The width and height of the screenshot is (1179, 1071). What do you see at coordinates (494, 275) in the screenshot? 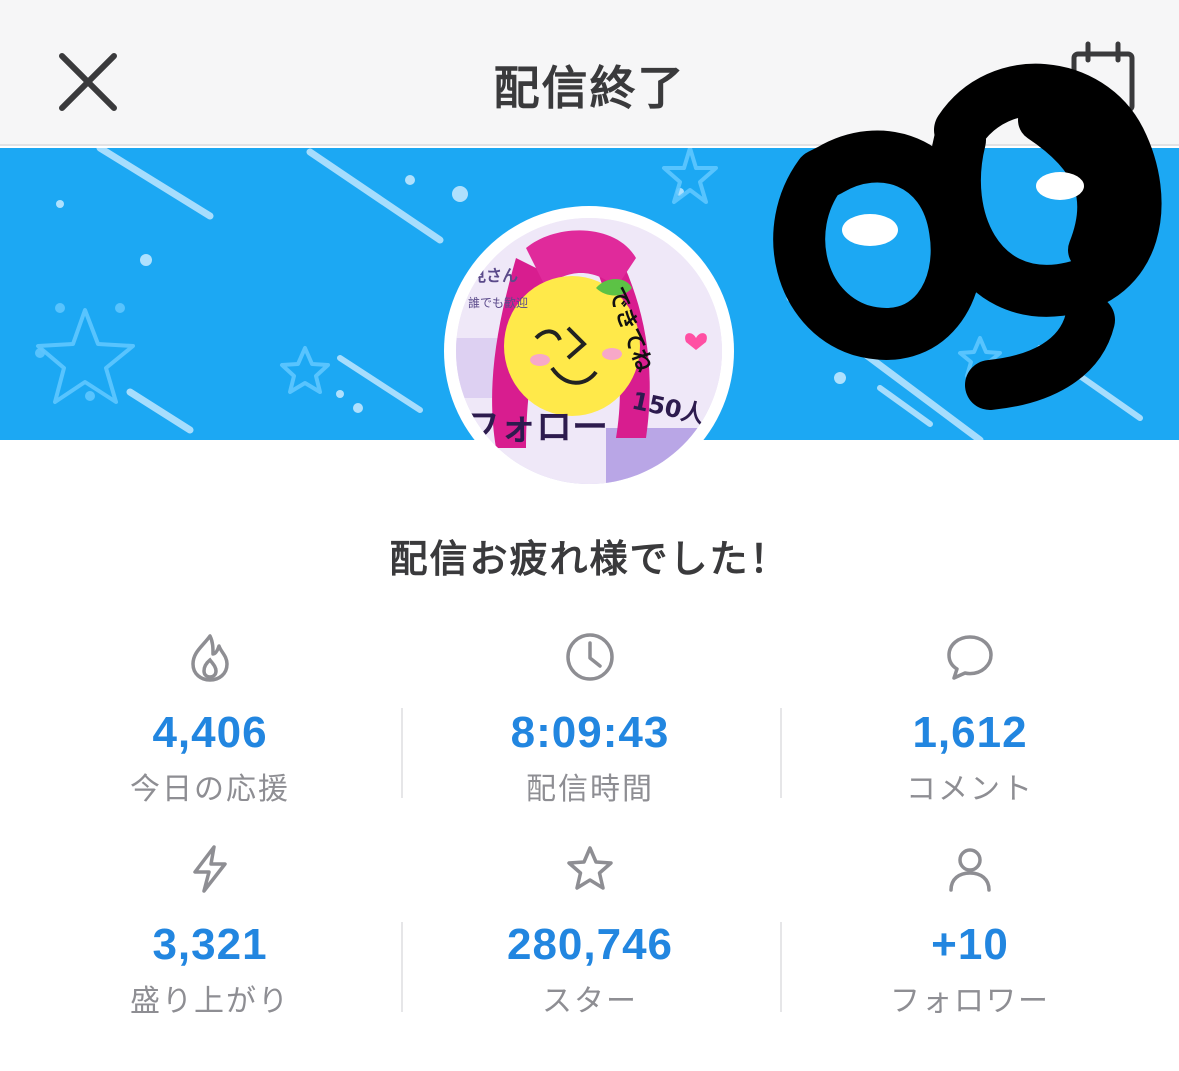
I see `avatar-text-name: 見さん` at bounding box center [494, 275].